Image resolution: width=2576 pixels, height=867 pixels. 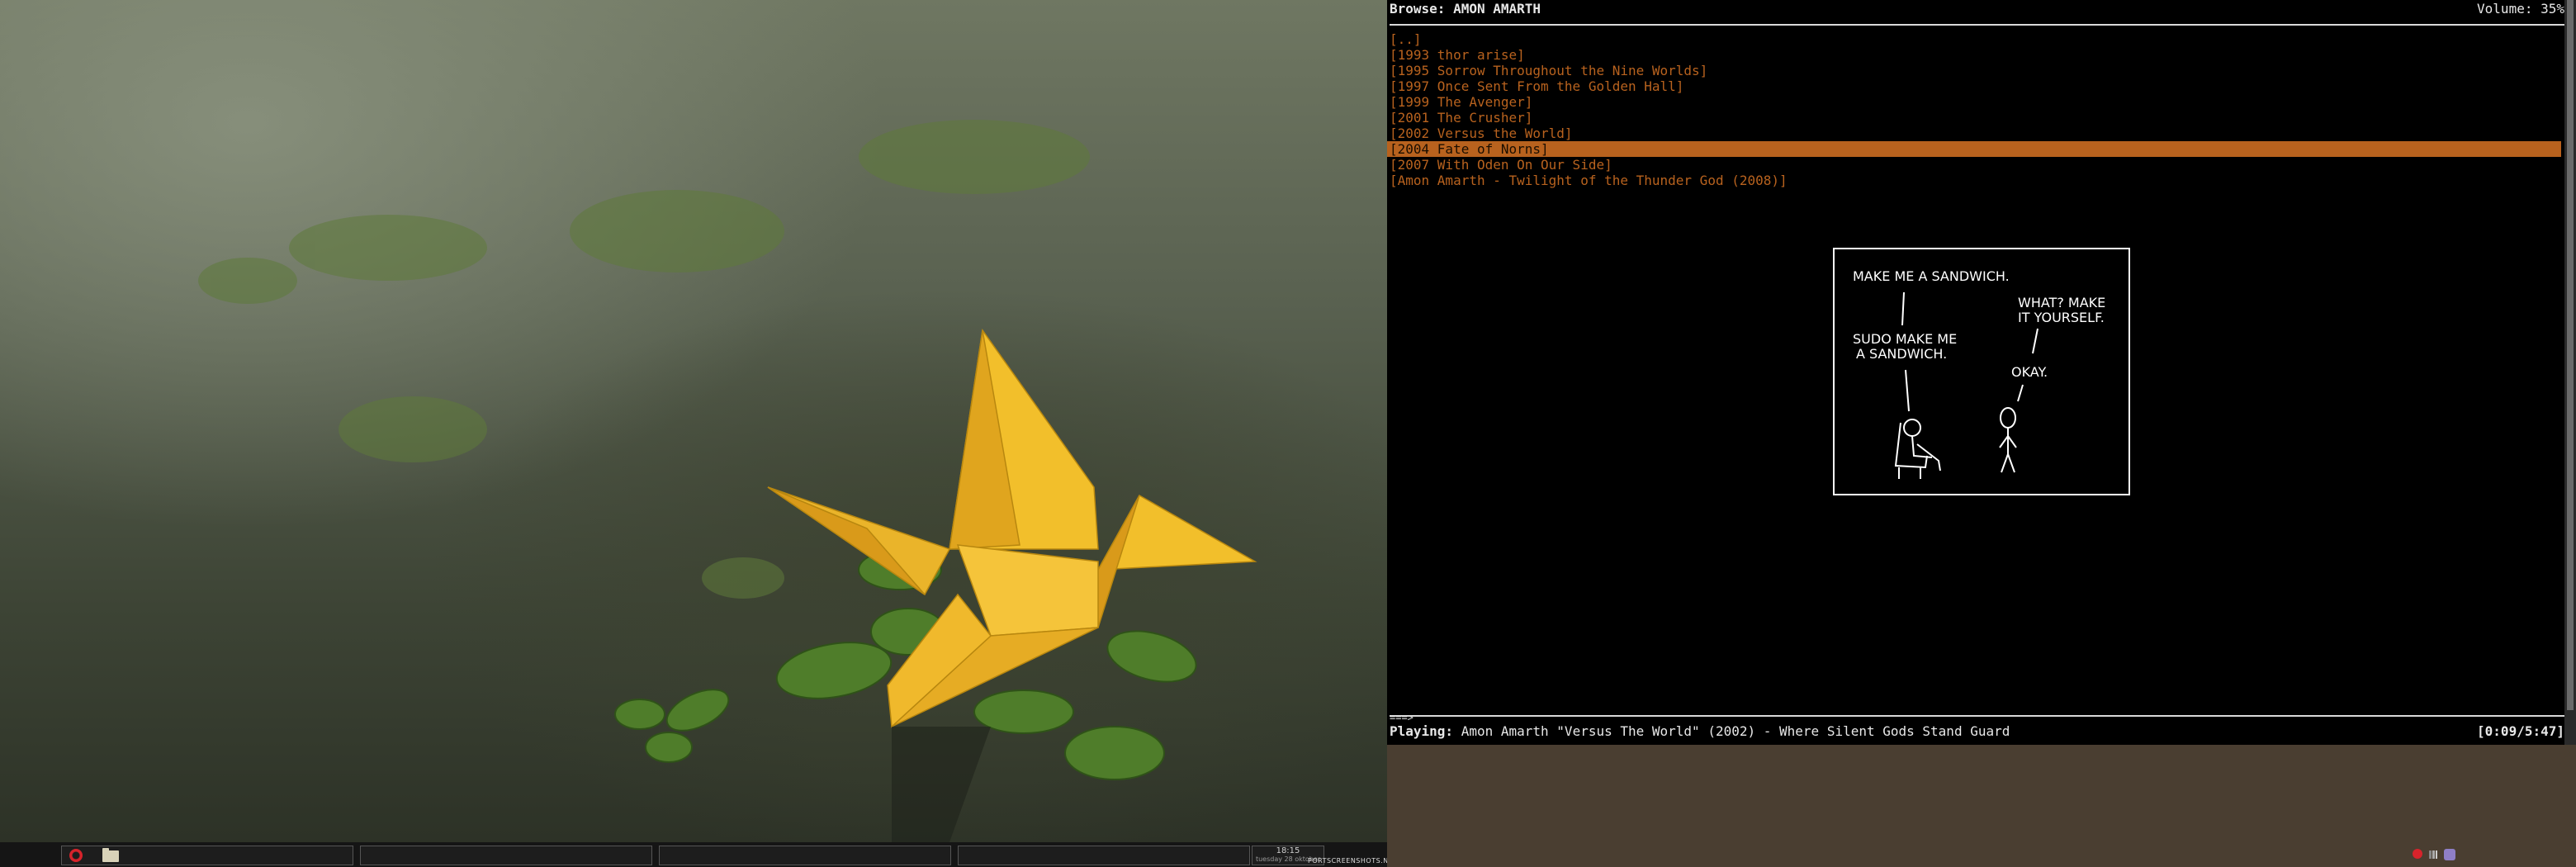 What do you see at coordinates (1347, 861) in the screenshot?
I see `watermark: PORTSCREENSHOTS.NET` at bounding box center [1347, 861].